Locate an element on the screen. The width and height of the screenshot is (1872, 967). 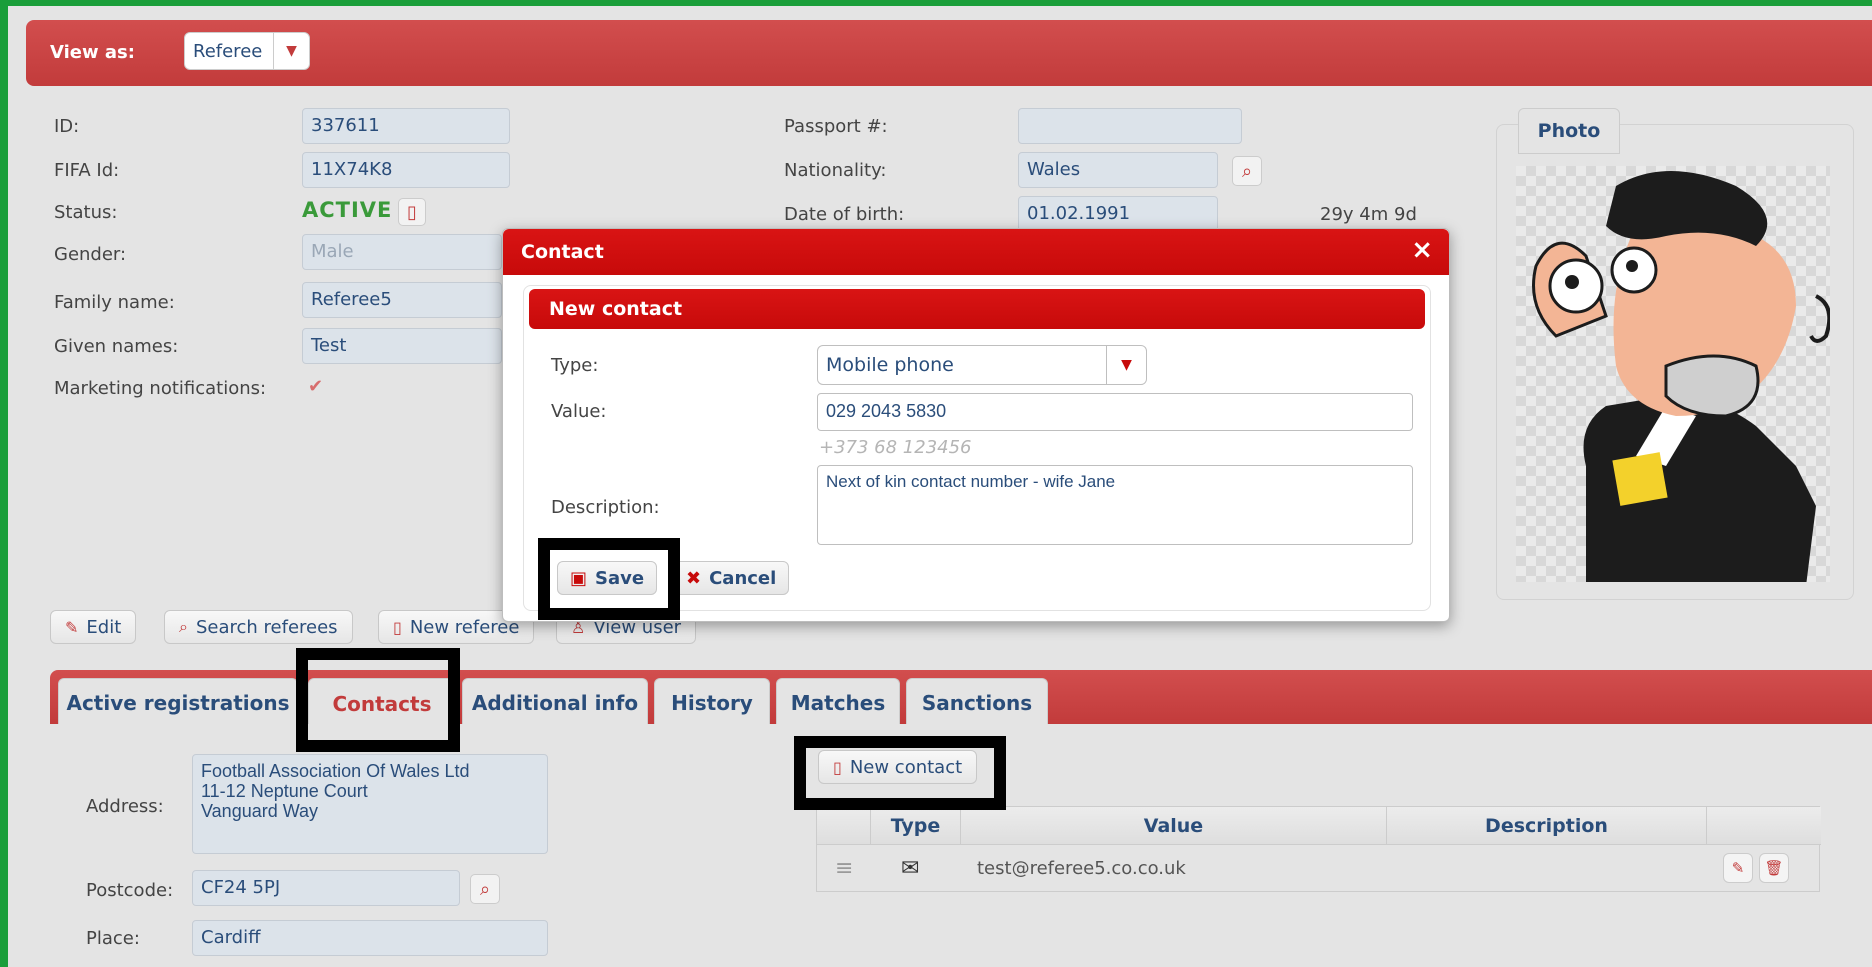
passport-field is located at coordinates (1130, 126).